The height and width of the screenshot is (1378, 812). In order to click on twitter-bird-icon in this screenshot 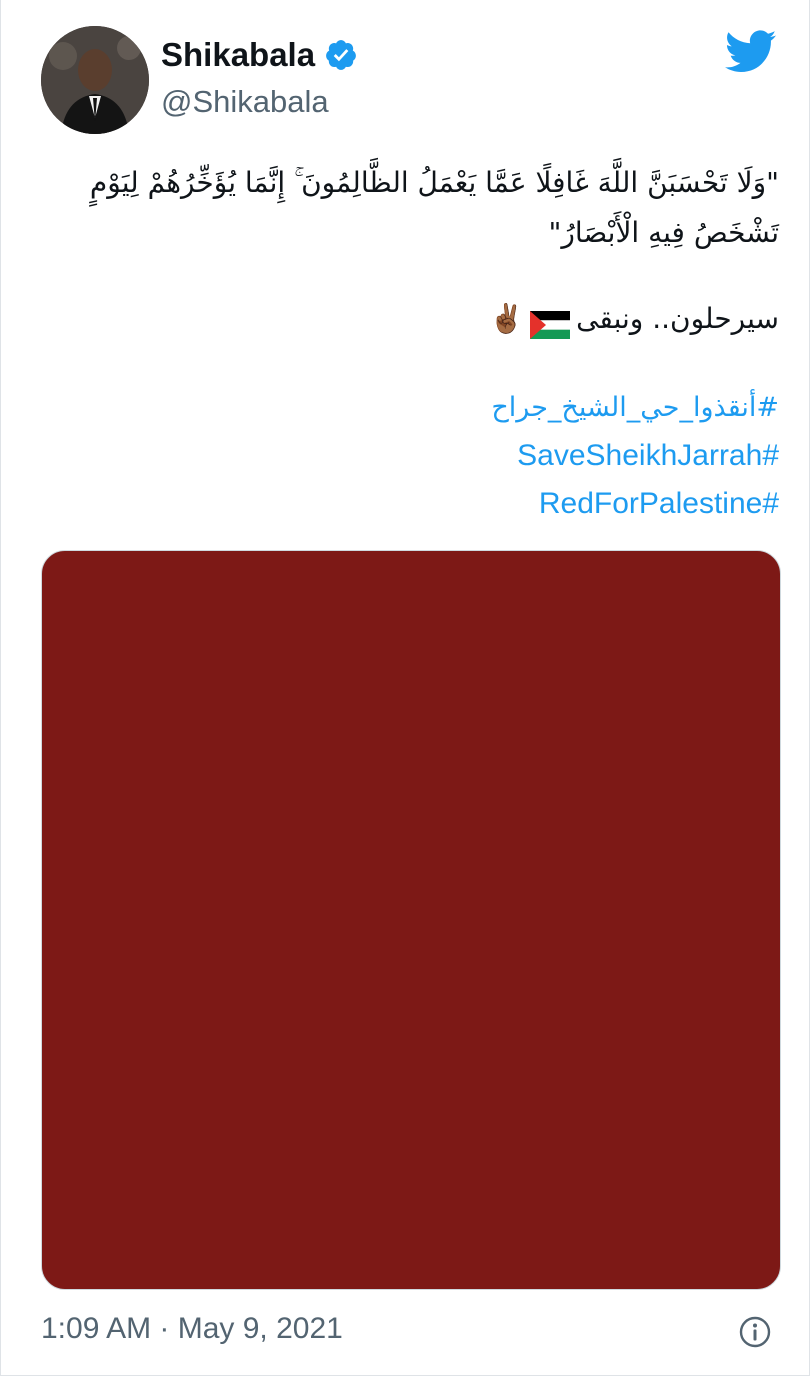, I will do `click(750, 52)`.